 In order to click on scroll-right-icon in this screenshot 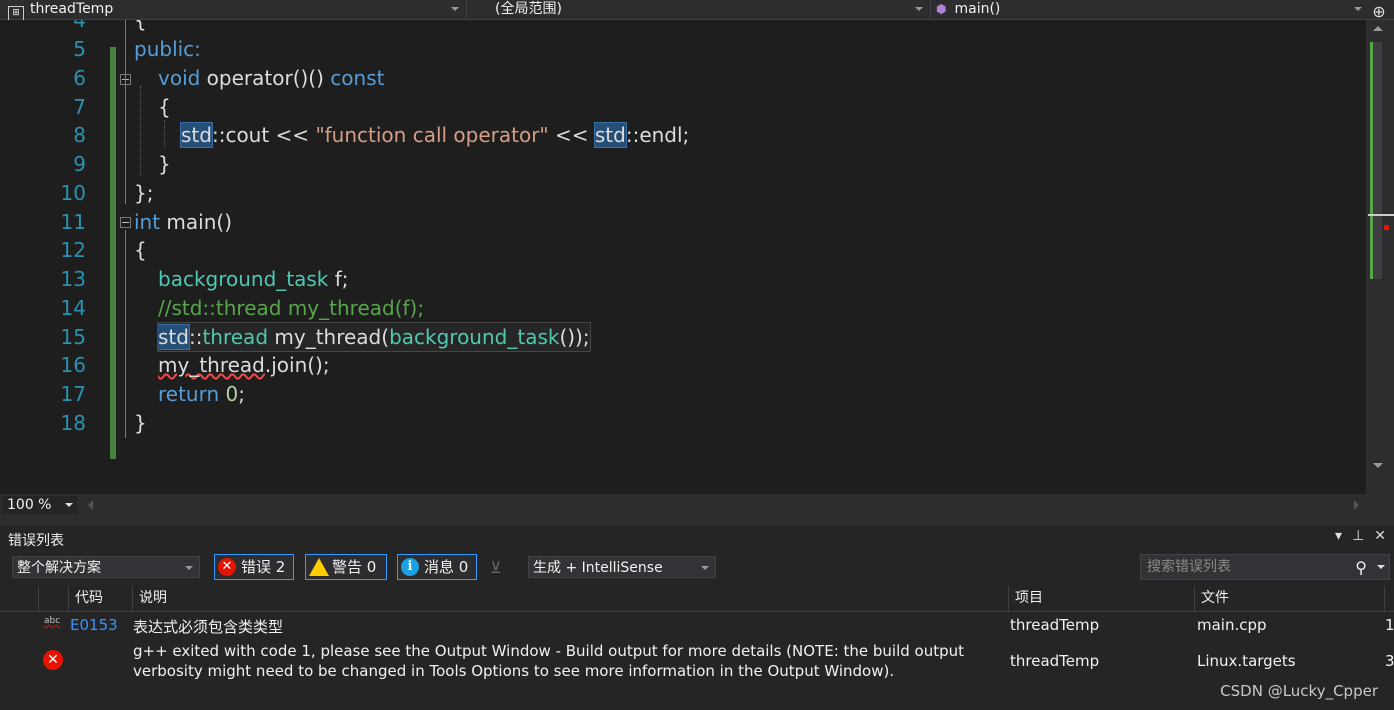, I will do `click(1356, 505)`.